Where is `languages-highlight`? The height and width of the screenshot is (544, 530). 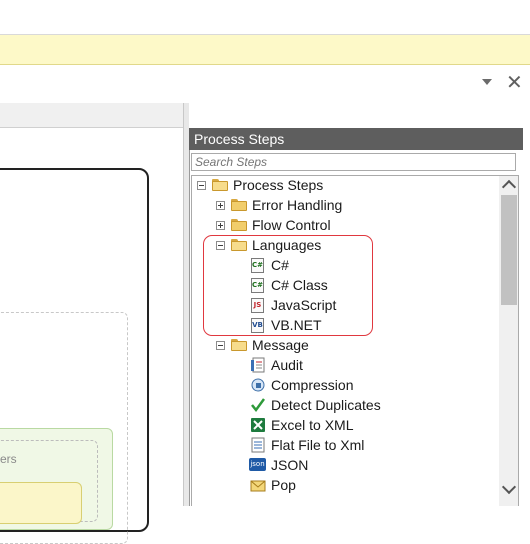
languages-highlight is located at coordinates (288, 285).